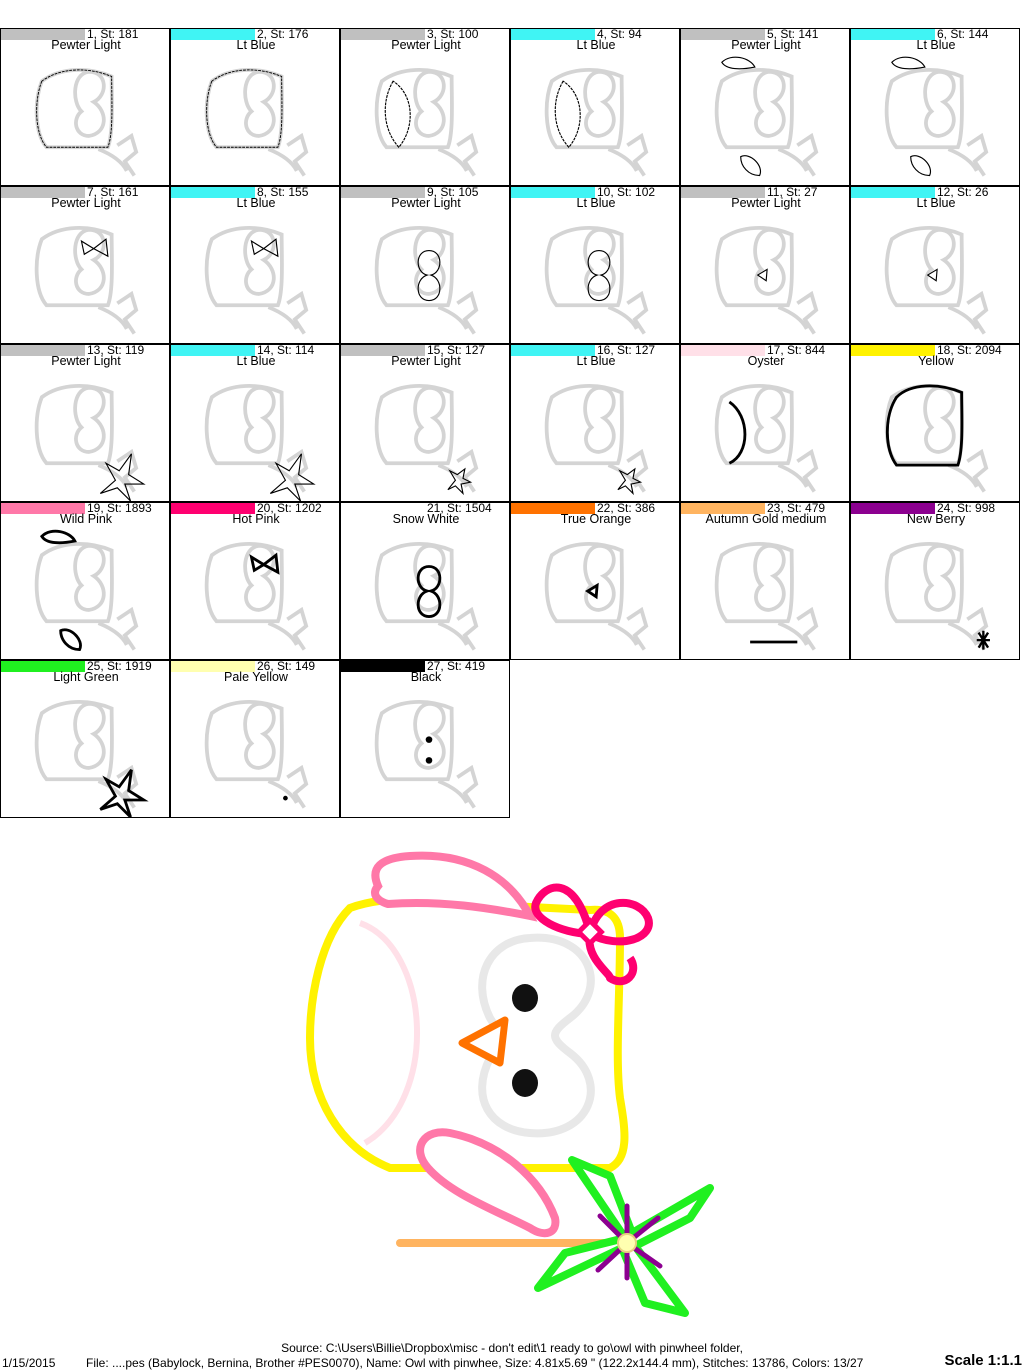 The height and width of the screenshot is (1370, 1024). I want to click on color-block-23: 23, St: 479 Autumn Gold medium, so click(765, 581).